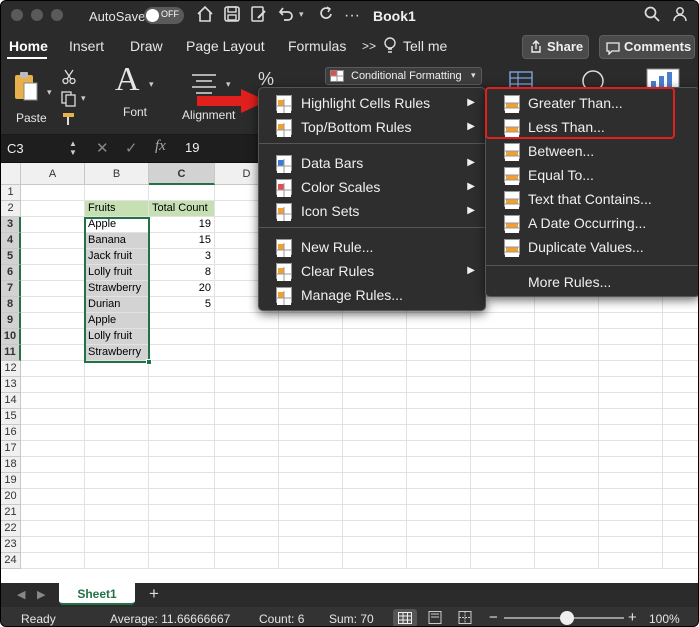 This screenshot has width=699, height=627. I want to click on row-header: 6, so click(11, 273).